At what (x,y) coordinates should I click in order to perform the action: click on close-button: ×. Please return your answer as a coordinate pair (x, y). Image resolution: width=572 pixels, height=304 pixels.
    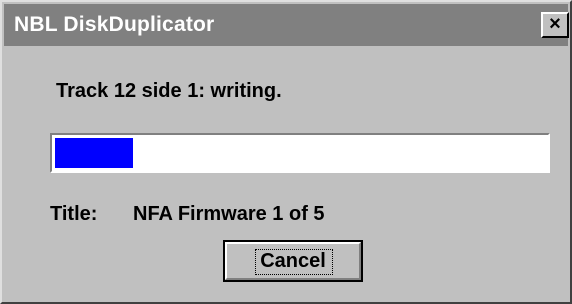
    Looking at the image, I should click on (555, 25).